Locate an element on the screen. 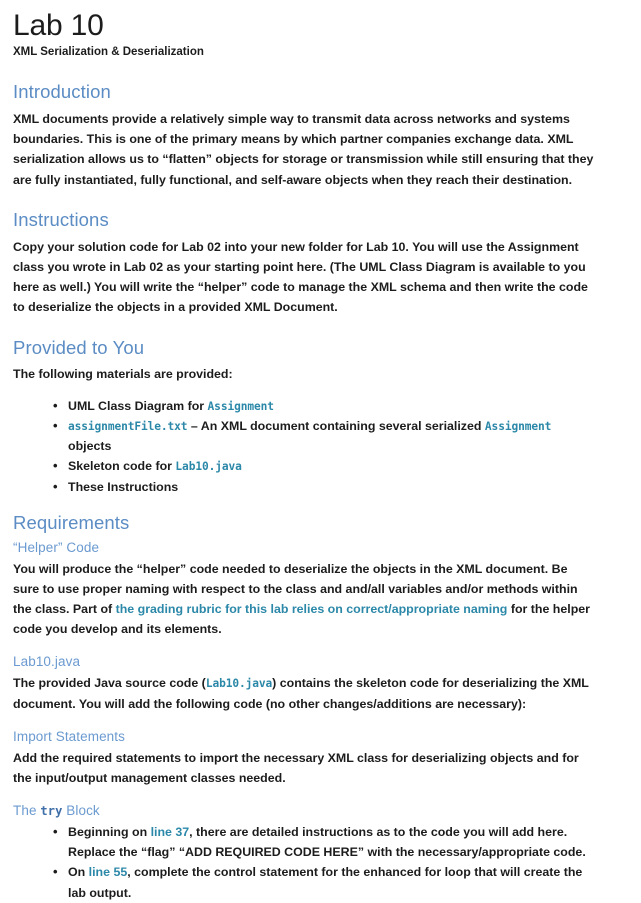 The width and height of the screenshot is (641, 903). subheading-try-block: The try Block is located at coordinates (56, 811).